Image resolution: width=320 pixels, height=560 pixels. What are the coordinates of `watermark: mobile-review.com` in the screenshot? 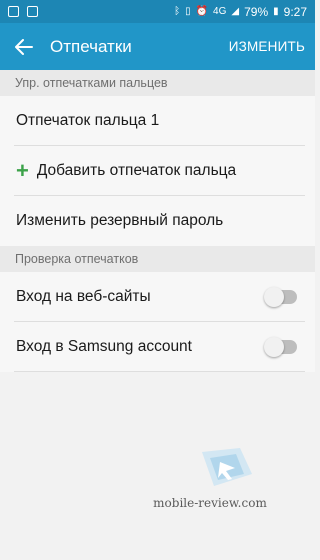 It's located at (210, 482).